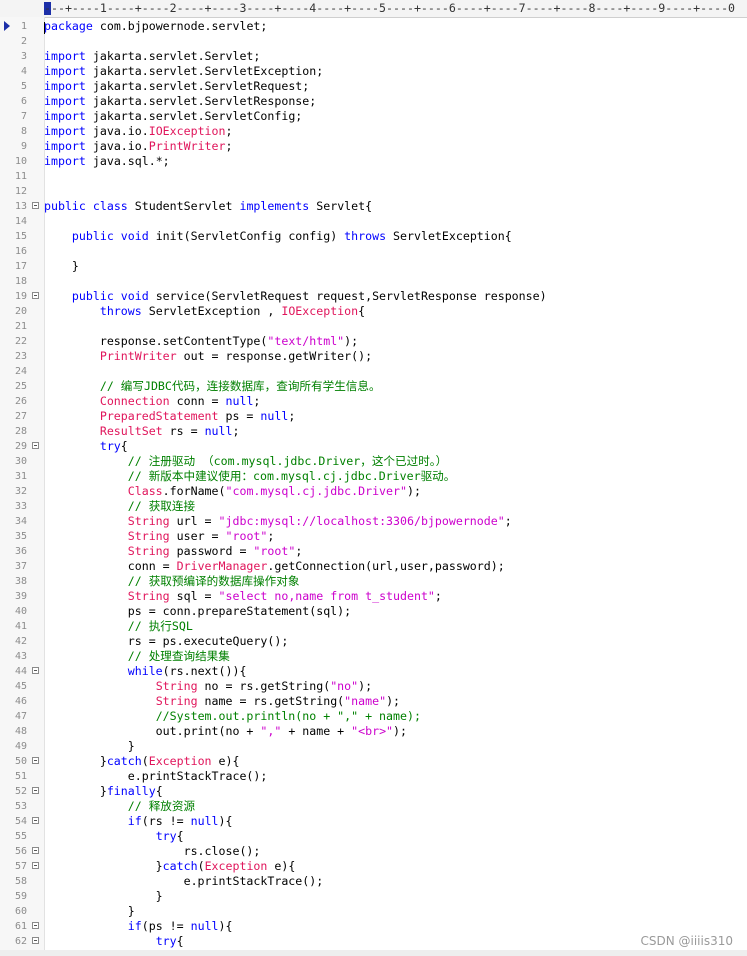  I want to click on code-token: void, so click(134, 236).